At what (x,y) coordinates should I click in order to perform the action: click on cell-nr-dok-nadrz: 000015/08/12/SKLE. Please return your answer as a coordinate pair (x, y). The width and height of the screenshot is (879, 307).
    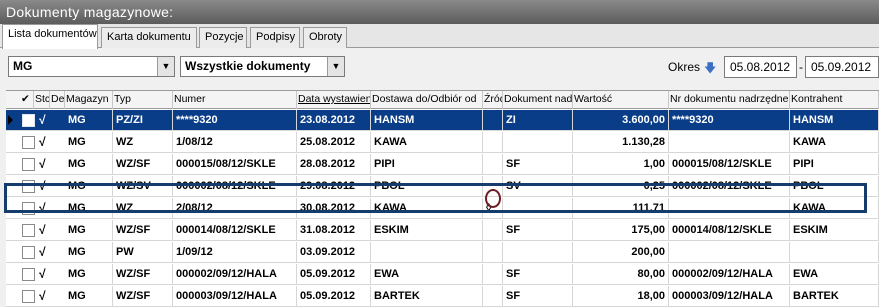
    Looking at the image, I should click on (729, 164).